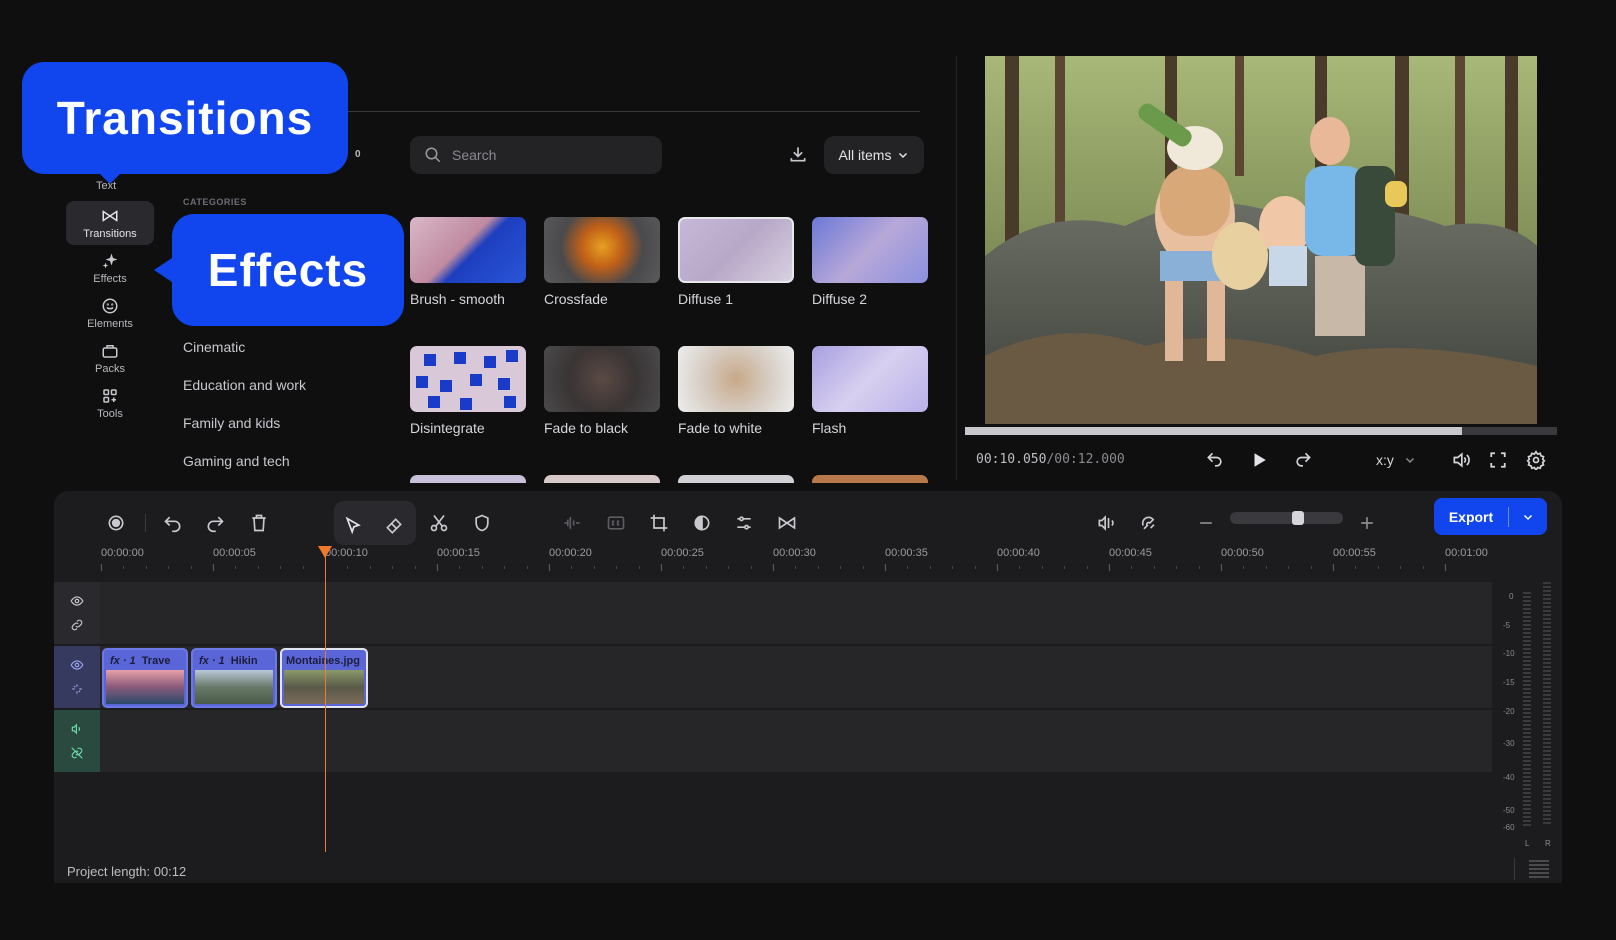 The width and height of the screenshot is (1616, 940). Describe the element at coordinates (798, 156) in the screenshot. I see `download-button` at that location.